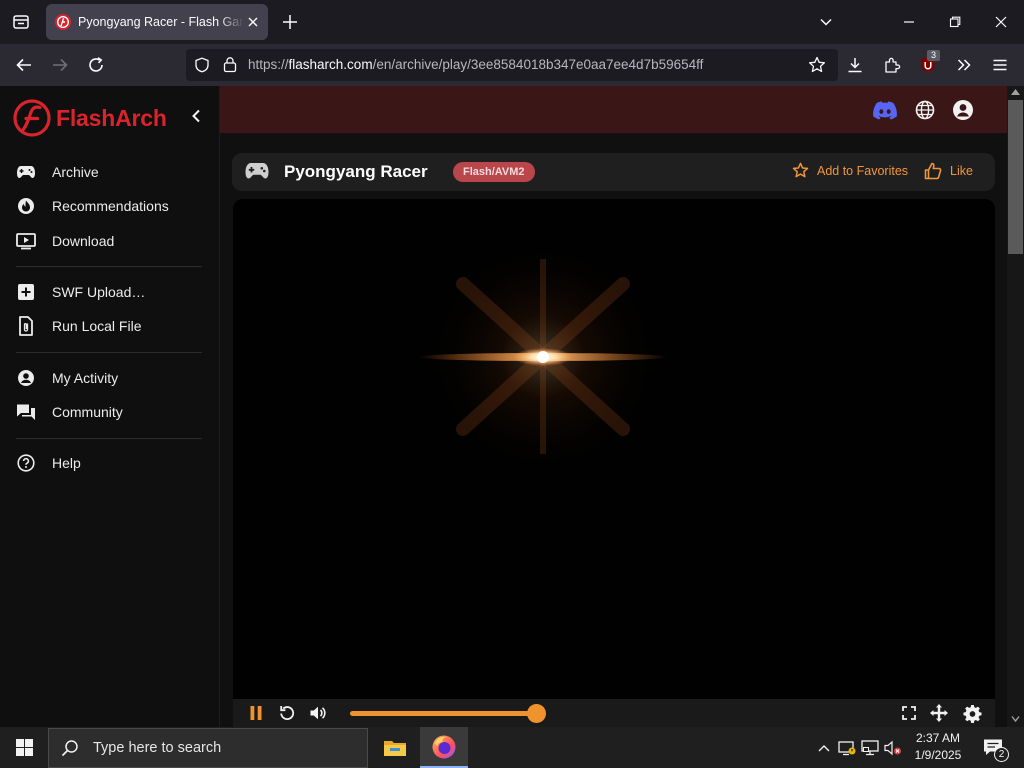 The width and height of the screenshot is (1024, 768). I want to click on windows-taskbar: Type here to search 2:37 AM 1/9/2025 2, so click(512, 747).